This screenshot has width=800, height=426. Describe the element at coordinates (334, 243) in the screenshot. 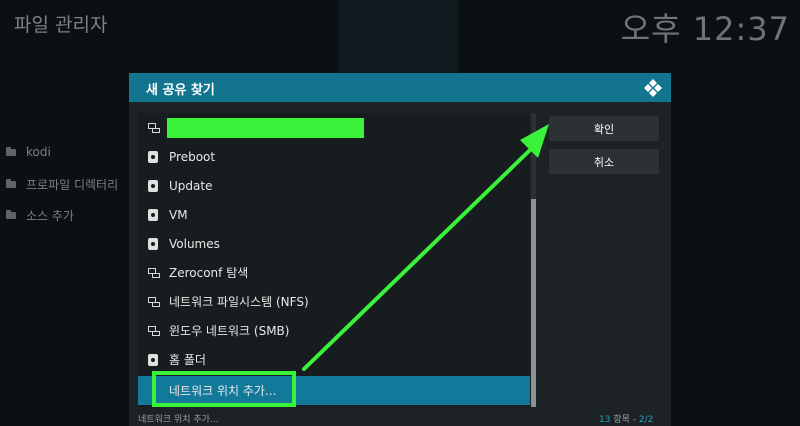

I see `list-item-volumes: Volumes` at that location.